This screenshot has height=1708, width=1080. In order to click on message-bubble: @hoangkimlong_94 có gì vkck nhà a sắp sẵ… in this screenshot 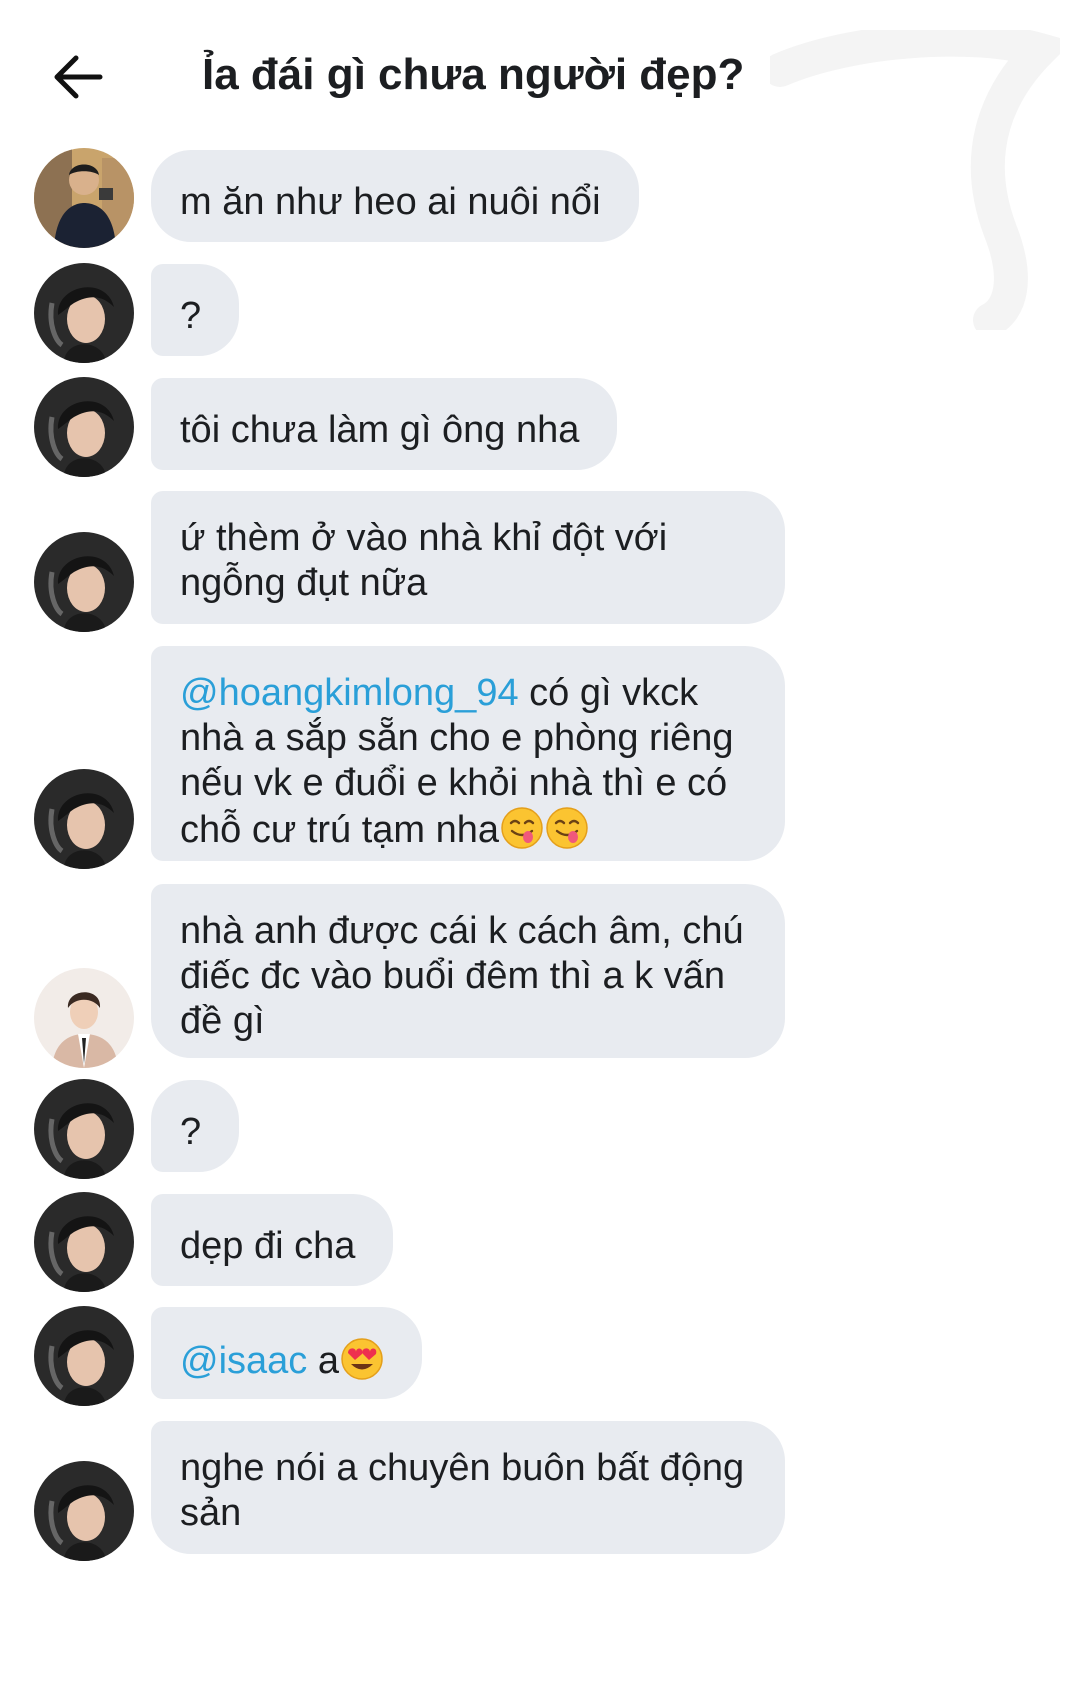, I will do `click(468, 753)`.